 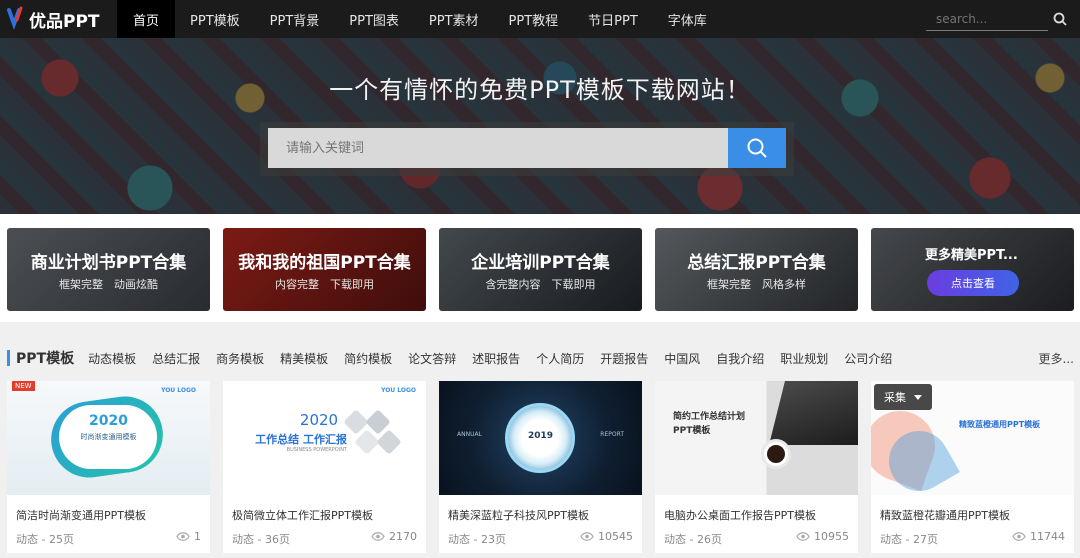 What do you see at coordinates (756, 438) in the screenshot?
I see `card-thumbnail: 简约工作总结计划 PPT模板` at bounding box center [756, 438].